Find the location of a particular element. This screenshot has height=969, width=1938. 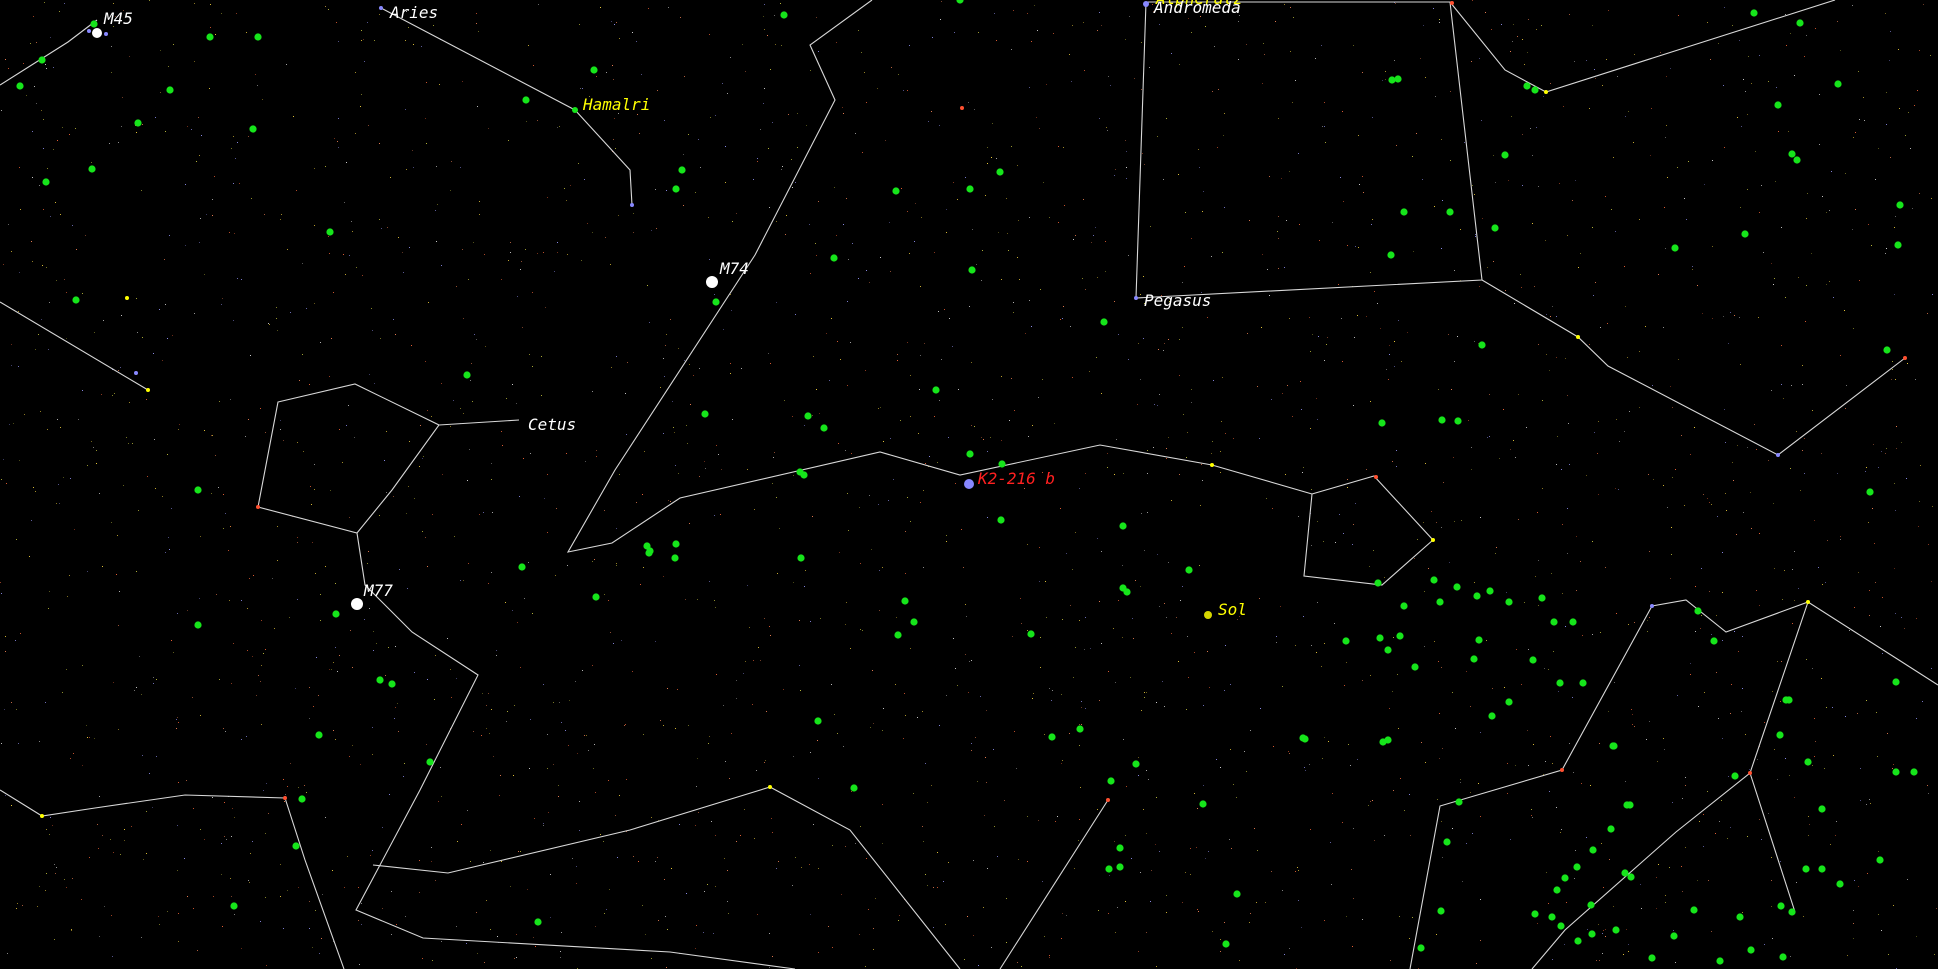

label-m45: M45 is located at coordinates (118, 18).